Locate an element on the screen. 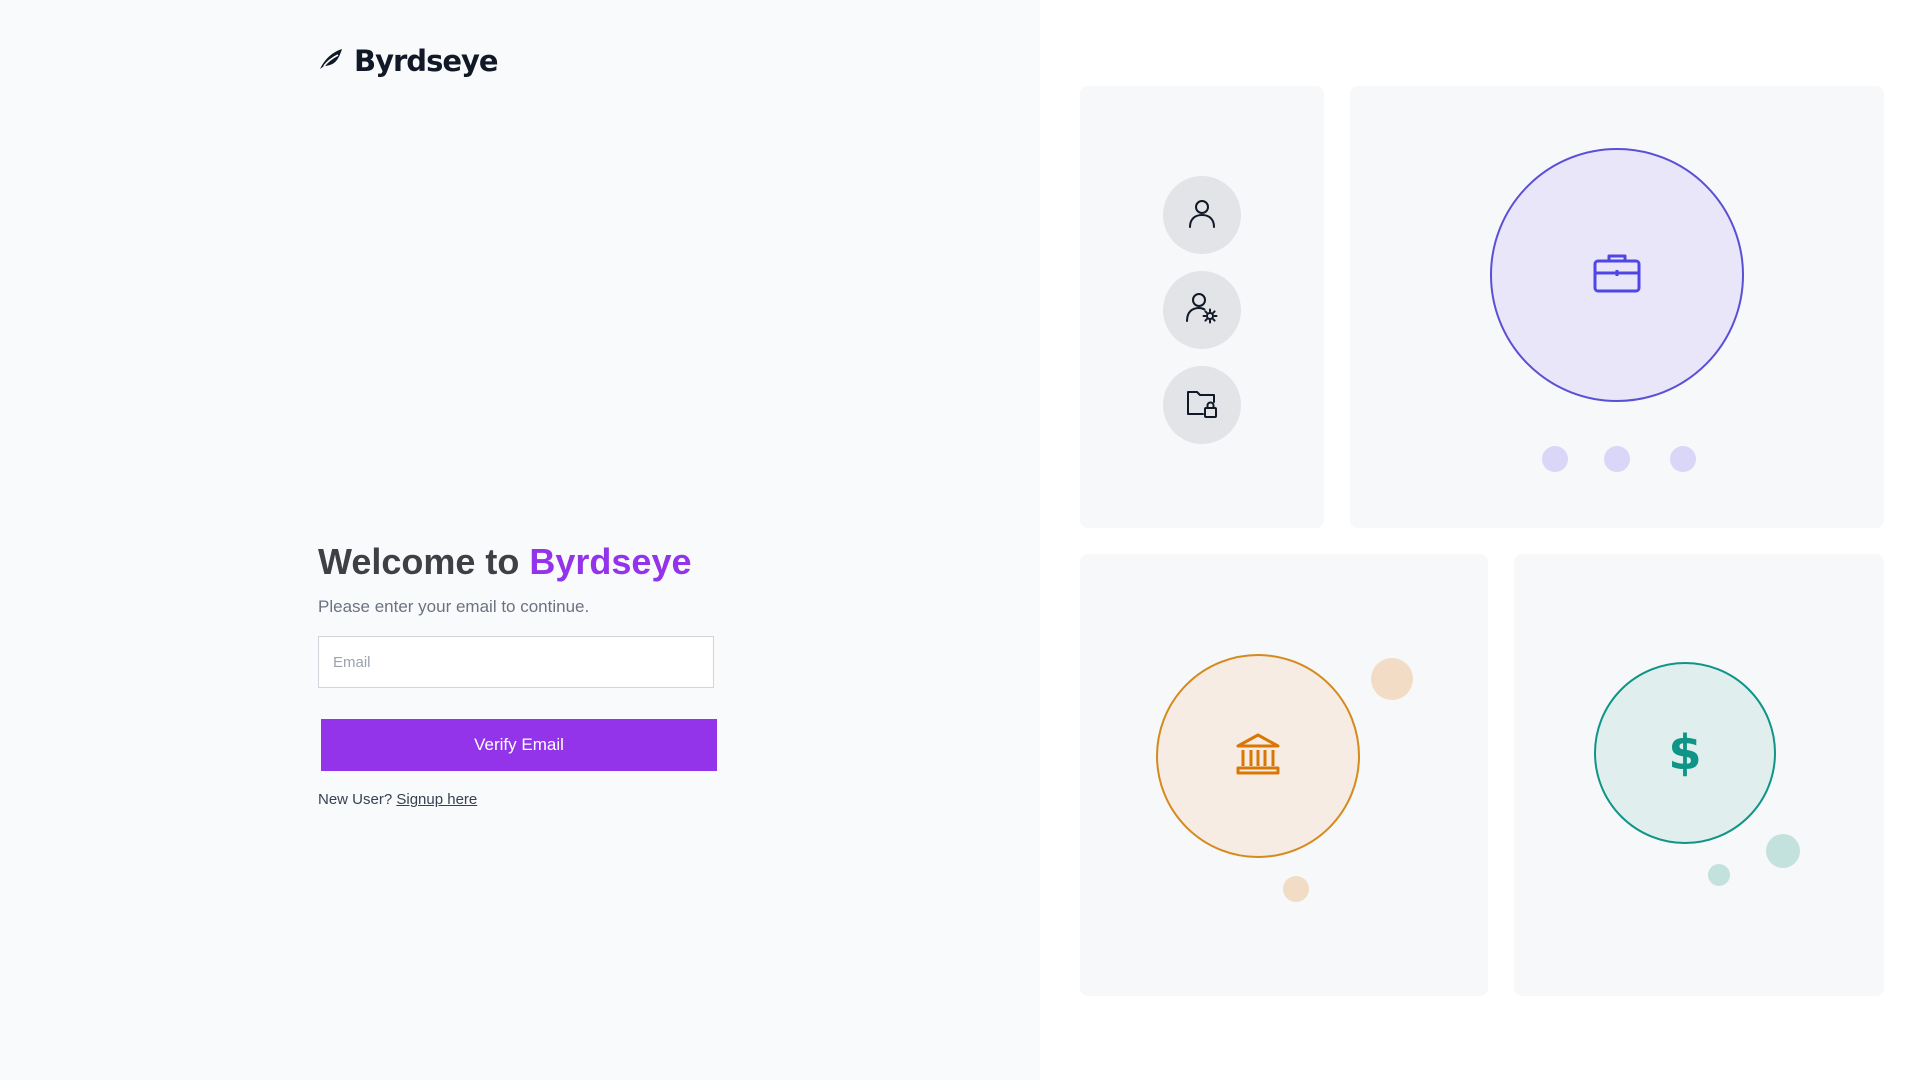 Image resolution: width=1920 pixels, height=1080 pixels. dollar-circle: $ is located at coordinates (1685, 753).